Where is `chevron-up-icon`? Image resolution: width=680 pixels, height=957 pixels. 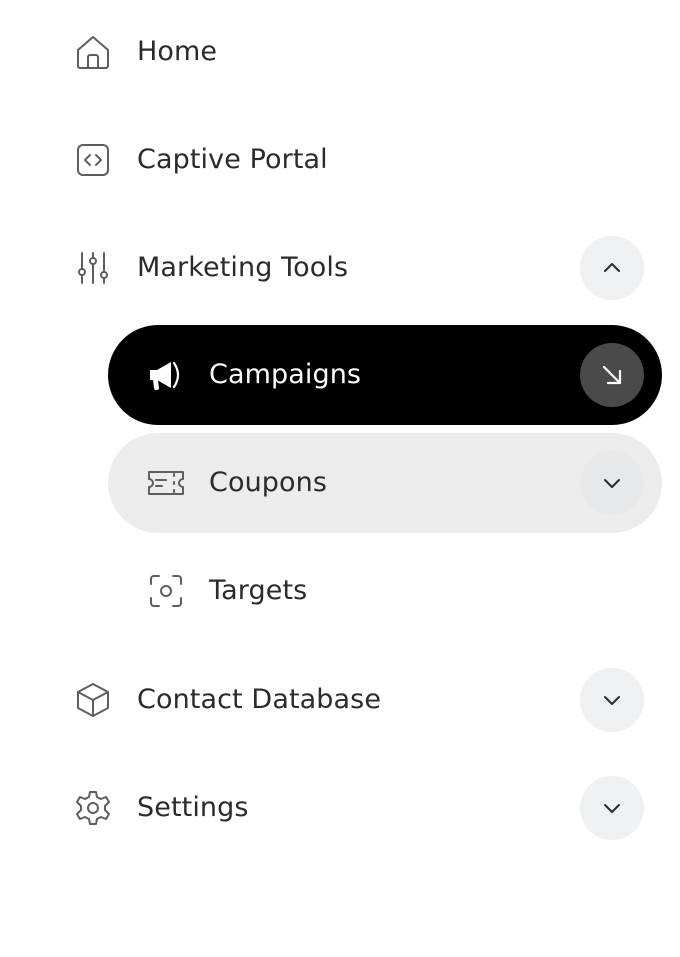
chevron-up-icon is located at coordinates (612, 267).